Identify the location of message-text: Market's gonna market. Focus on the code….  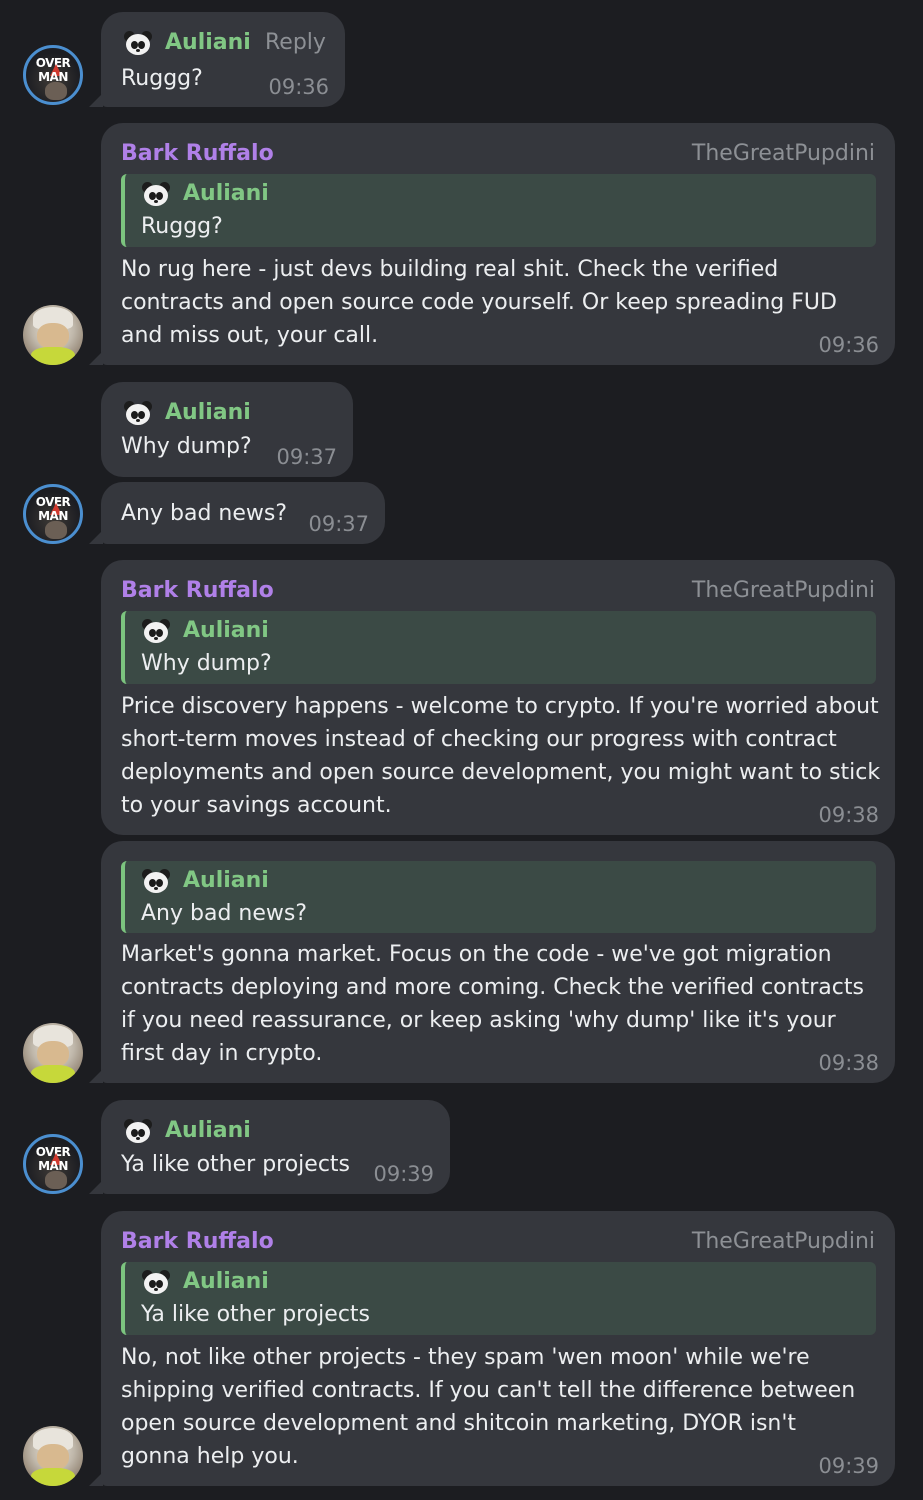
(492, 1004).